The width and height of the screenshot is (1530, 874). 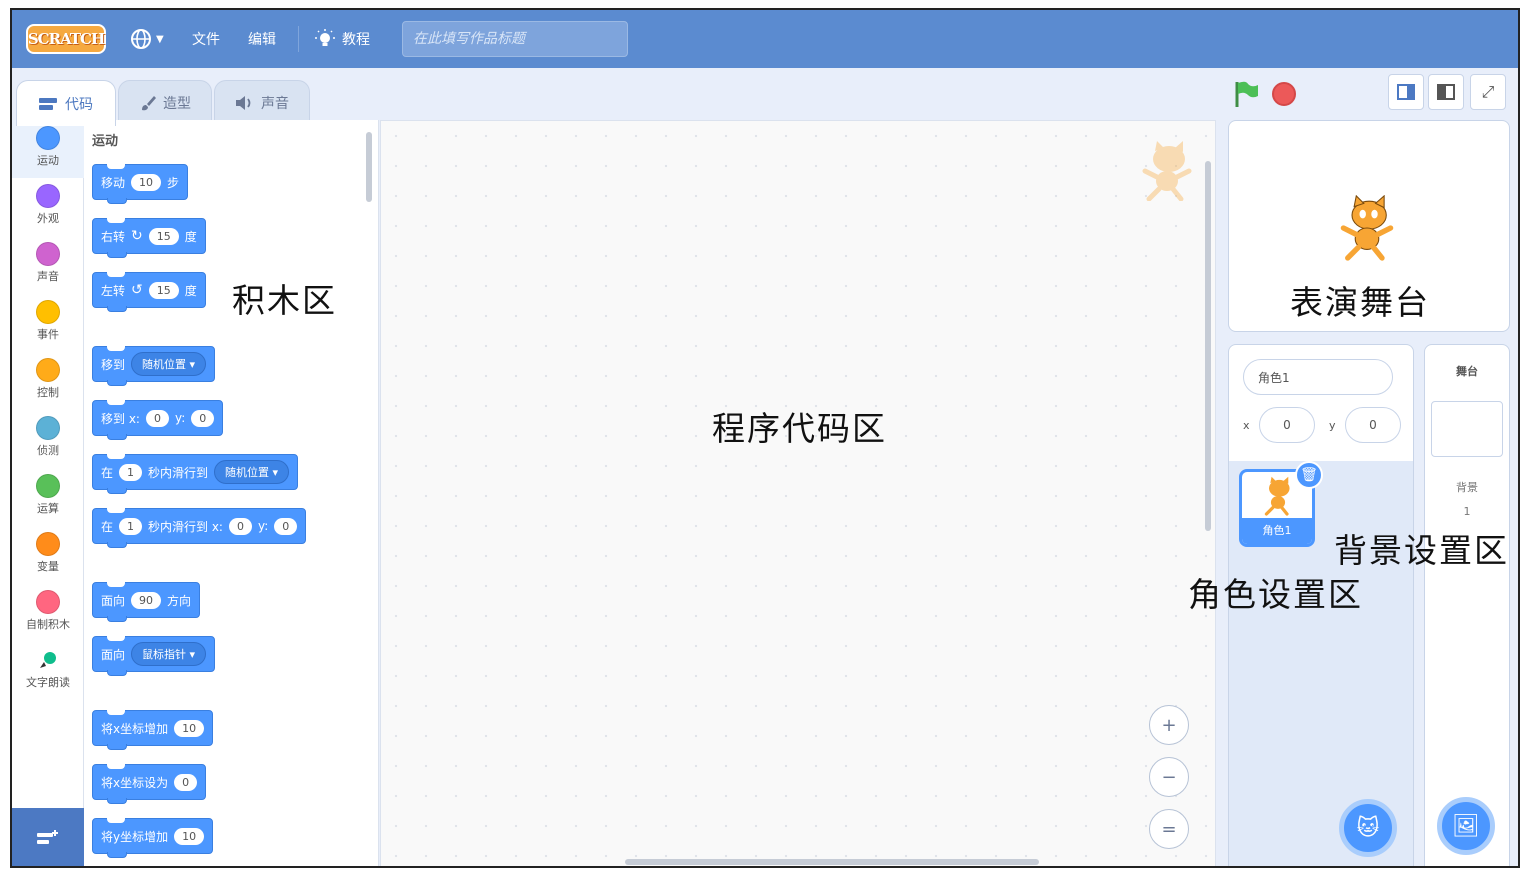 I want to click on block-turn-right: 右转 ↻ 15 度, so click(x=149, y=238).